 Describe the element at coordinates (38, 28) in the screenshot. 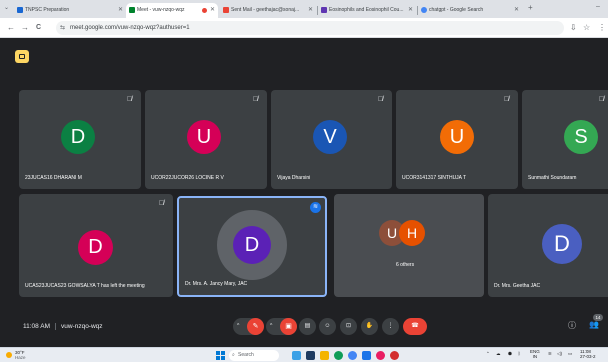

I see `reload-icon: C` at that location.